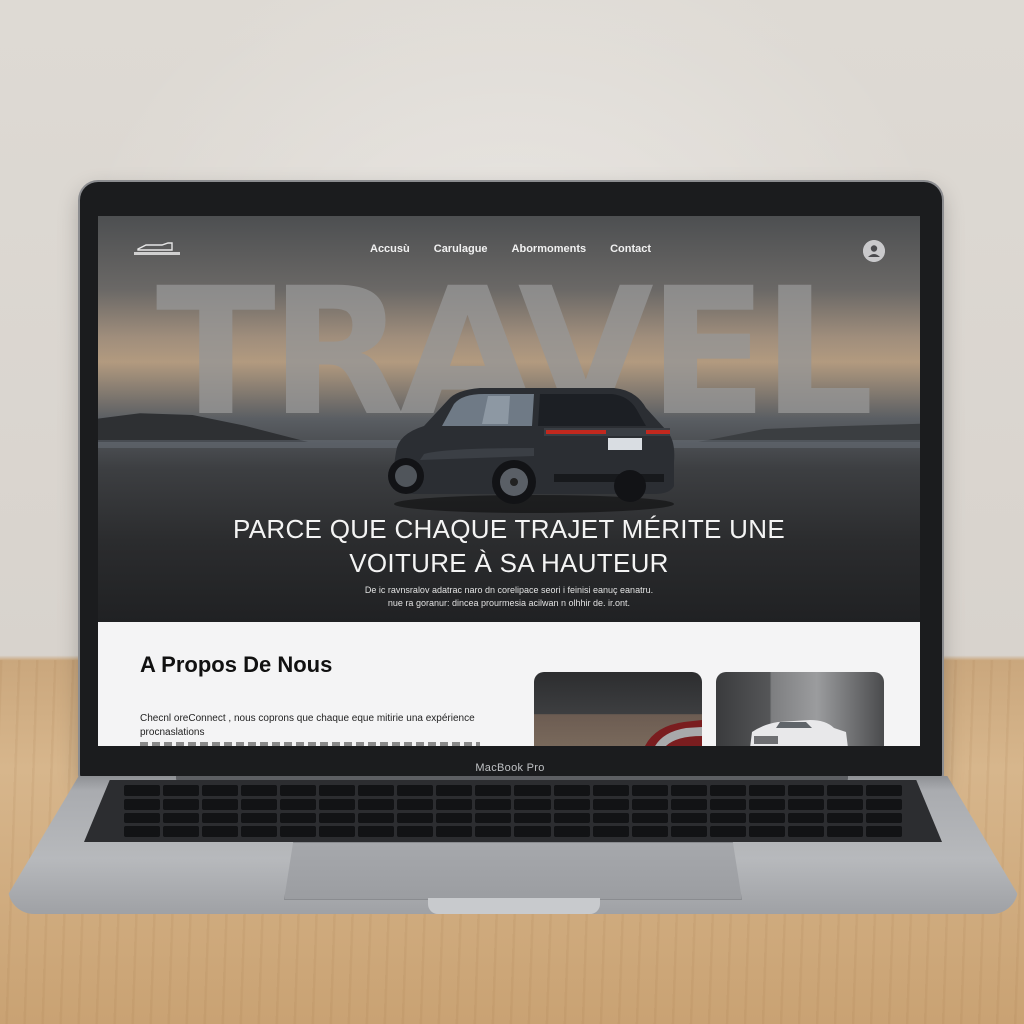 Image resolution: width=1024 pixels, height=1024 pixels. I want to click on about-photo-street, so click(800, 709).